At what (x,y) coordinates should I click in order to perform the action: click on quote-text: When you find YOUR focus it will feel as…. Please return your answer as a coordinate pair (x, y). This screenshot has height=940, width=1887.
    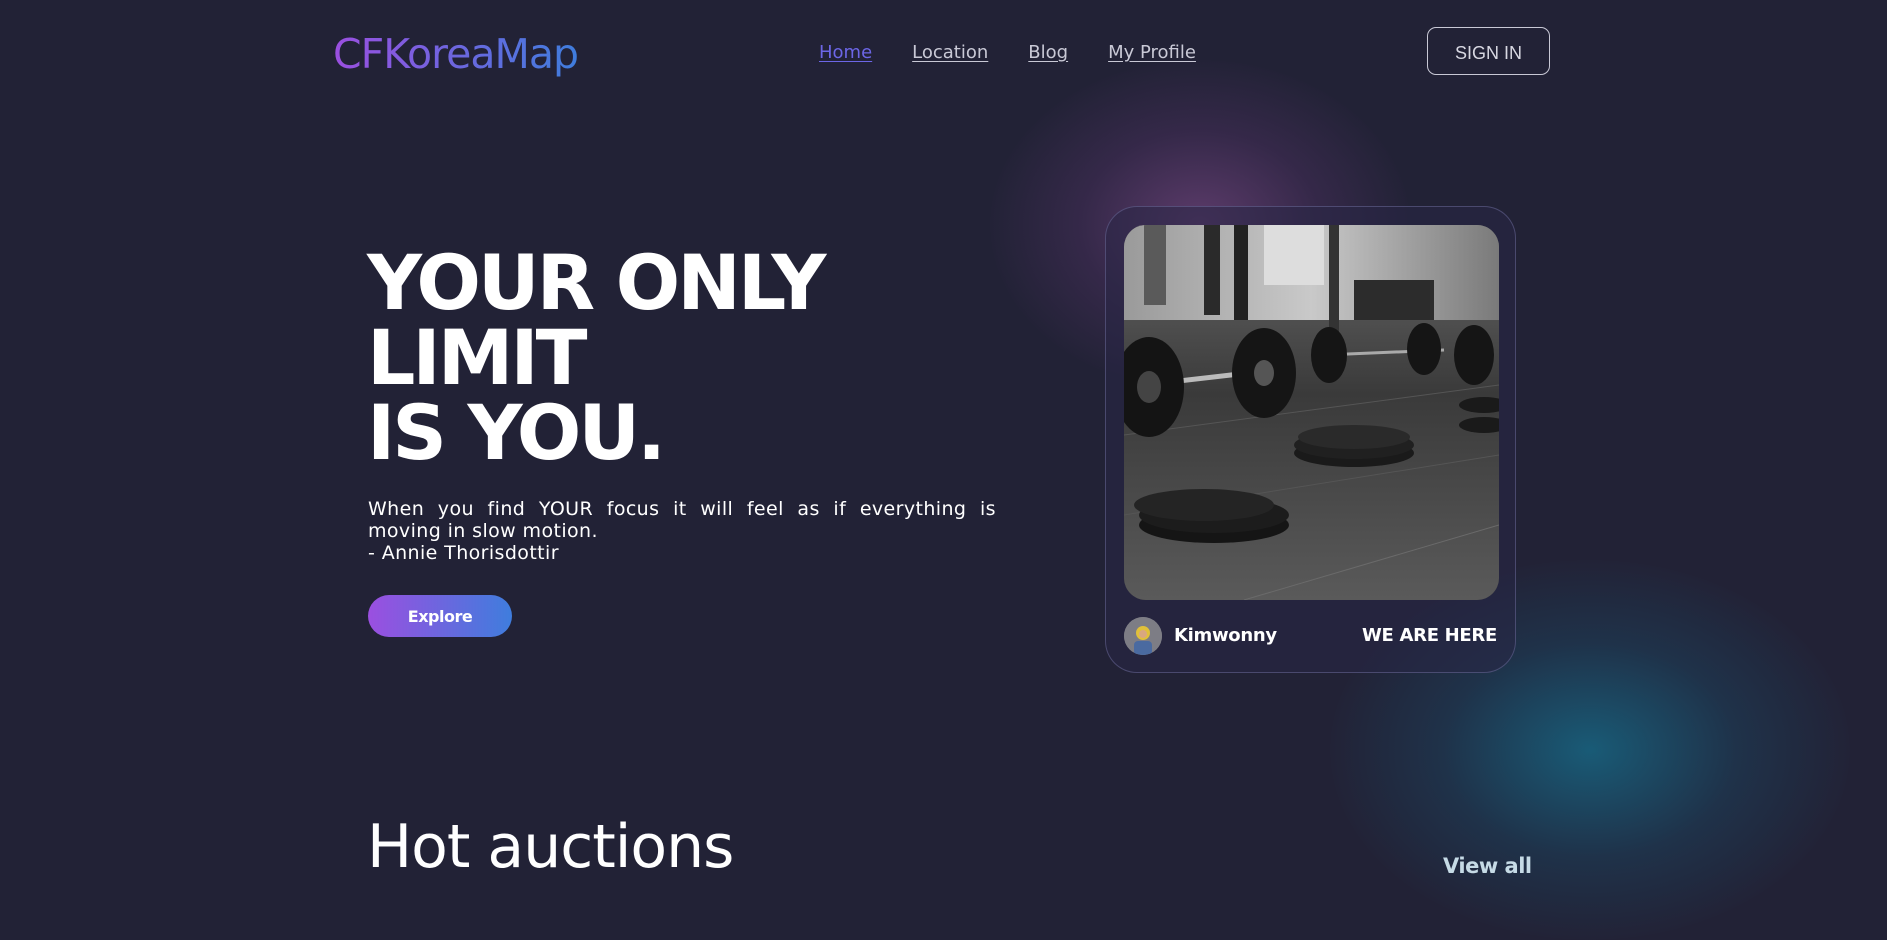
    Looking at the image, I should click on (682, 520).